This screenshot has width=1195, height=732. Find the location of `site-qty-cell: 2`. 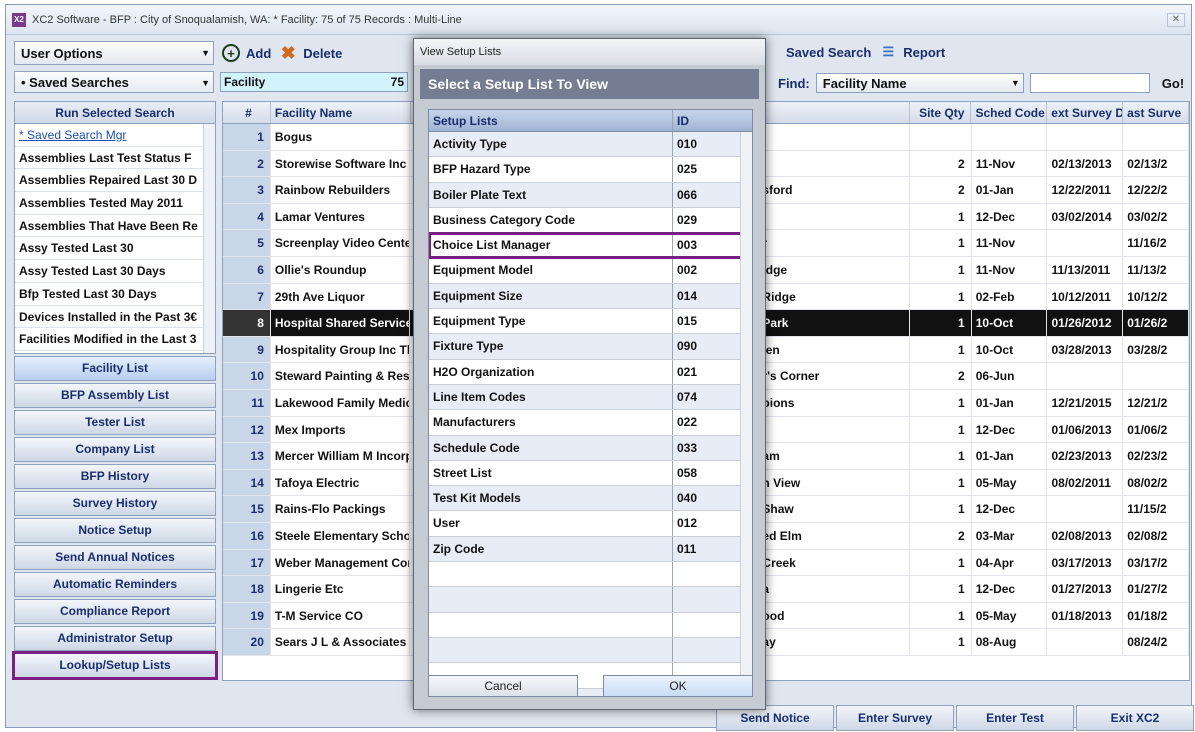

site-qty-cell: 2 is located at coordinates (941, 376).